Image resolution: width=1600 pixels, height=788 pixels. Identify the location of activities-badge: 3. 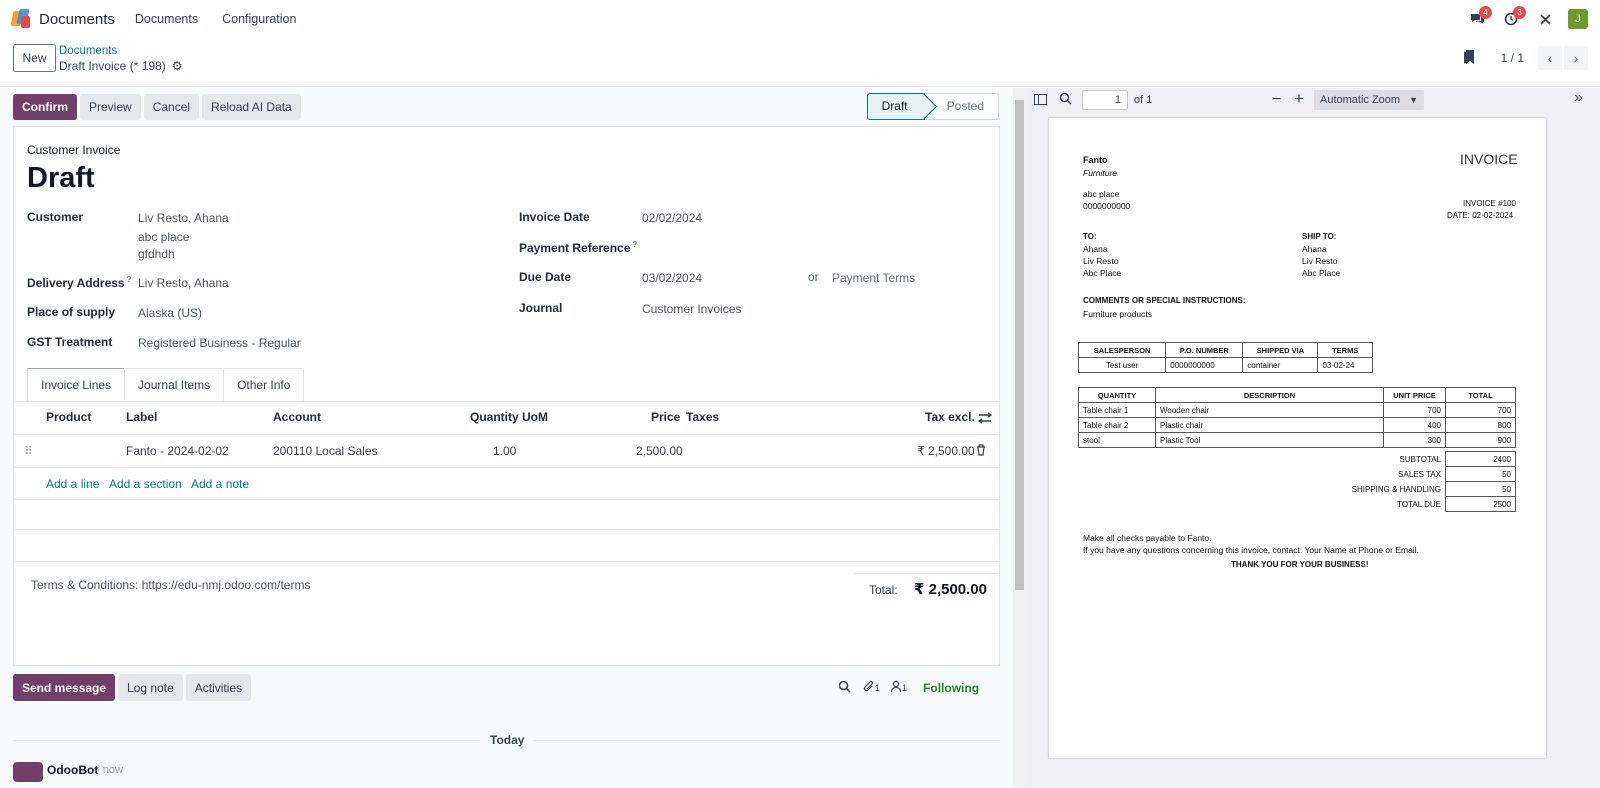
(1519, 12).